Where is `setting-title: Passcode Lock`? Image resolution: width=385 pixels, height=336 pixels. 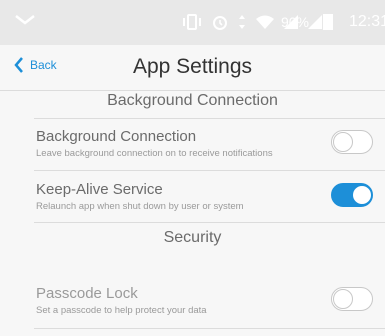 setting-title: Passcode Lock is located at coordinates (87, 293).